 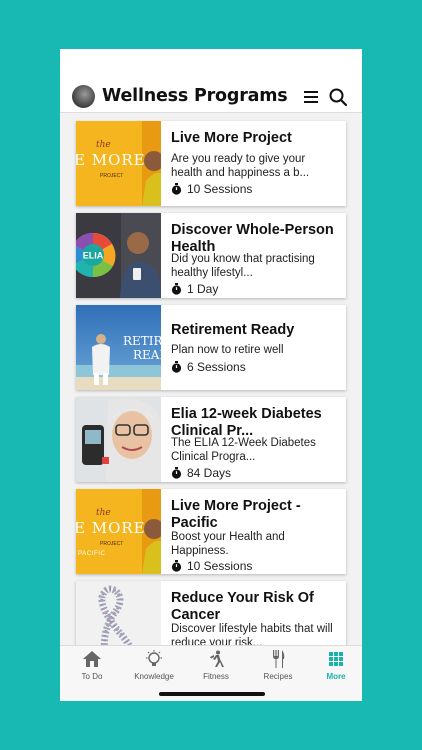 What do you see at coordinates (228, 544) in the screenshot?
I see `program-description: Boost your Health and Happiness.` at bounding box center [228, 544].